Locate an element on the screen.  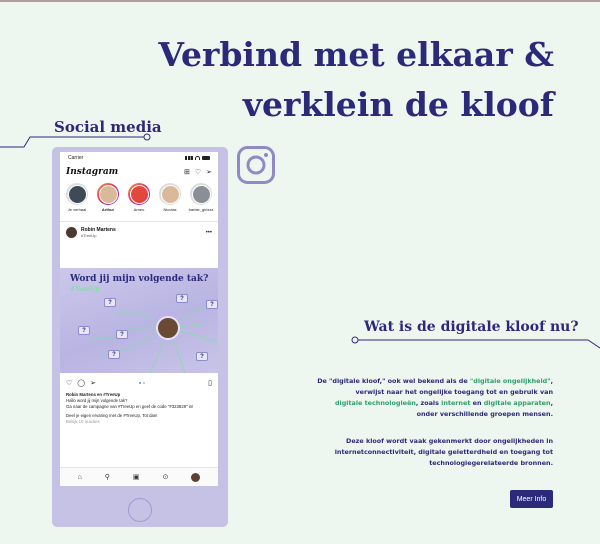
home-icon: ⌂ is located at coordinates (80, 477).